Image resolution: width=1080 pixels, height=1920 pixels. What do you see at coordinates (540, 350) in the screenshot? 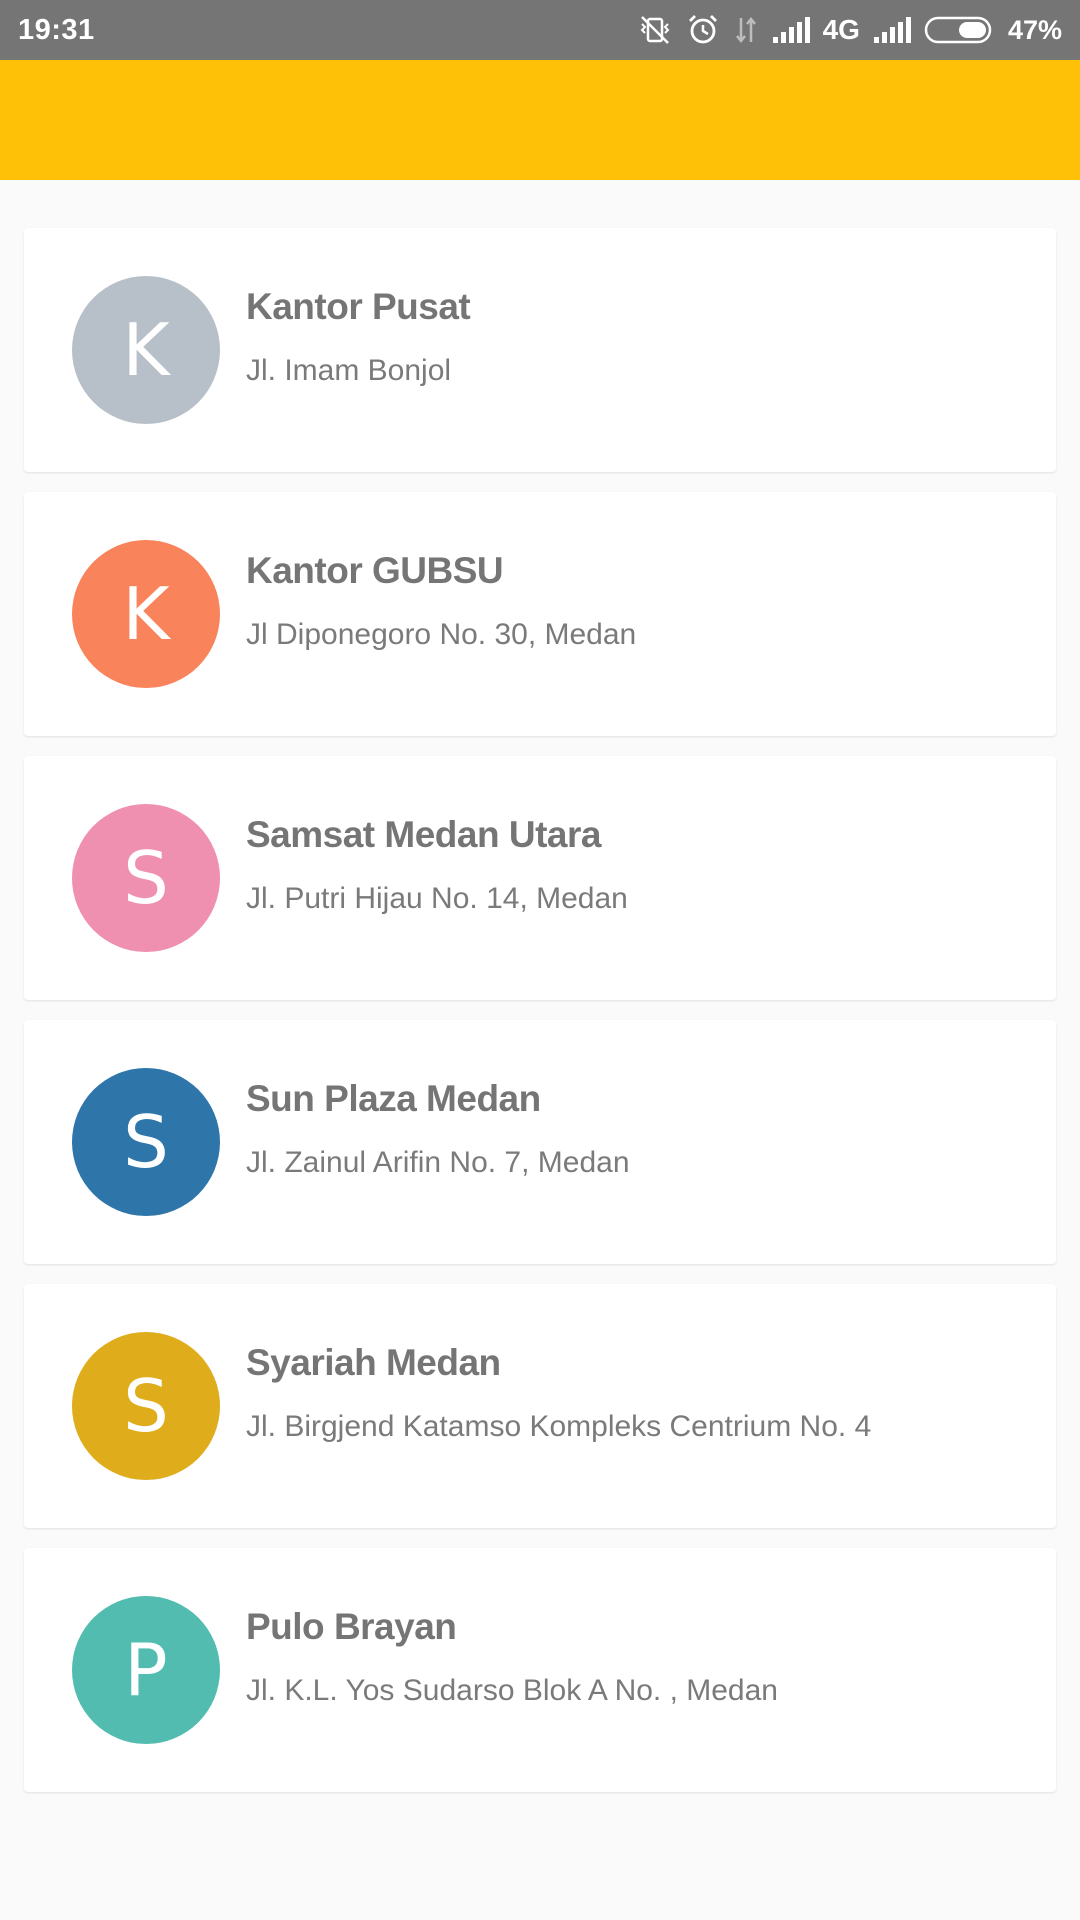
I see `list-item: K Kantor Pusat Jl. Imam Bonjol` at bounding box center [540, 350].